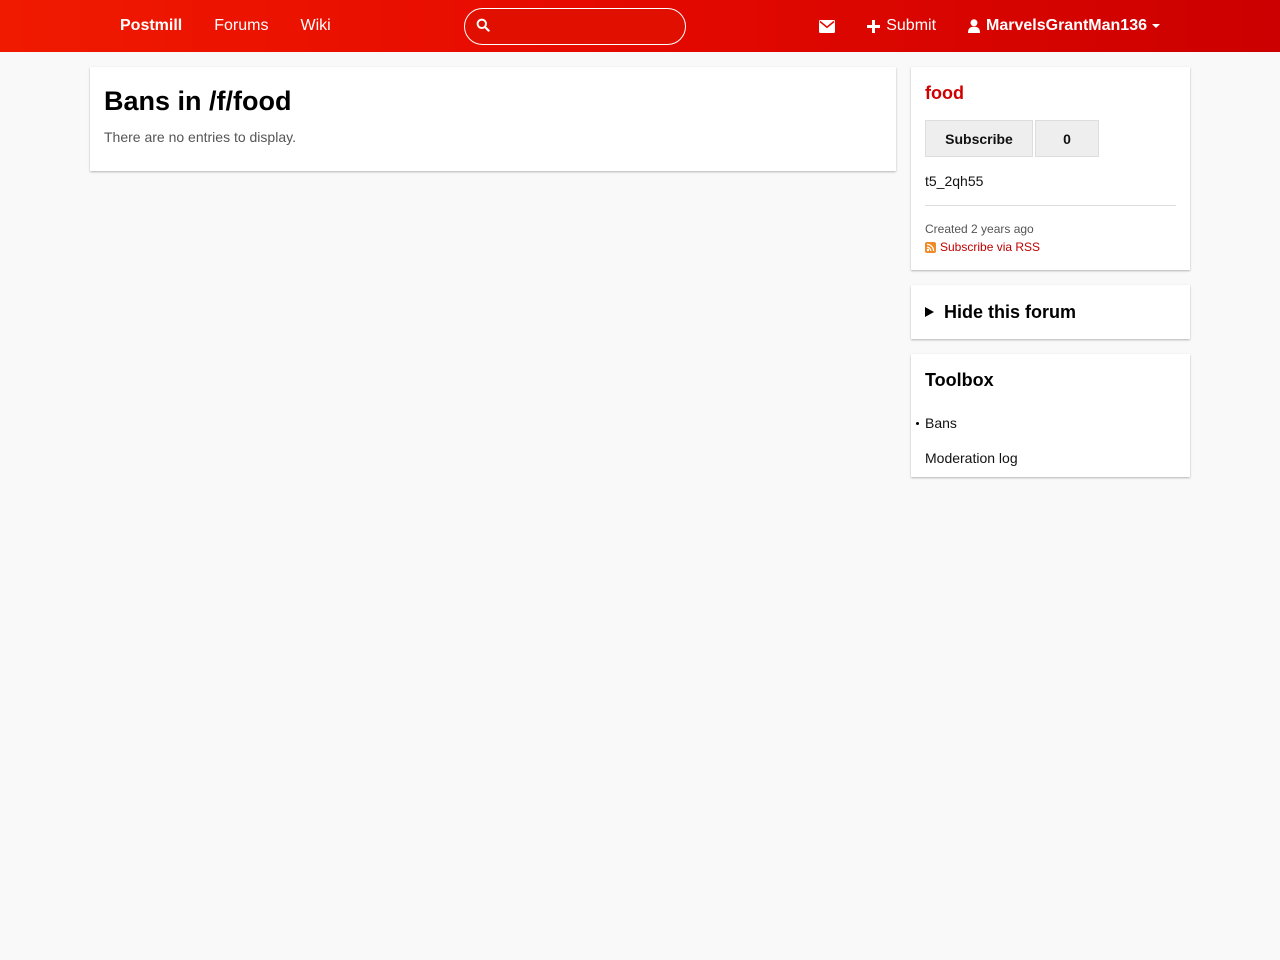 The height and width of the screenshot is (960, 1280). I want to click on hide-forum-card: Hide this forum, so click(1050, 312).